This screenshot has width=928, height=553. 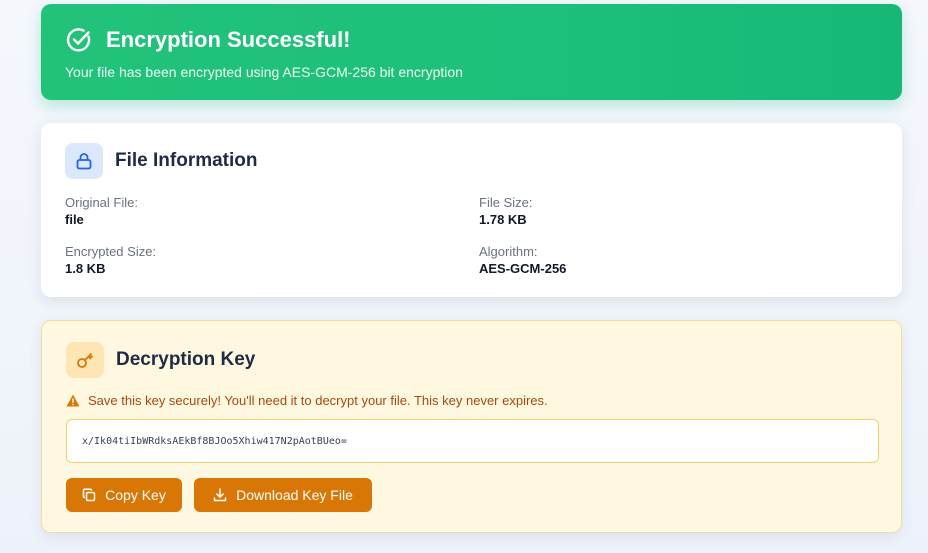 I want to click on key-icon-box, so click(x=85, y=360).